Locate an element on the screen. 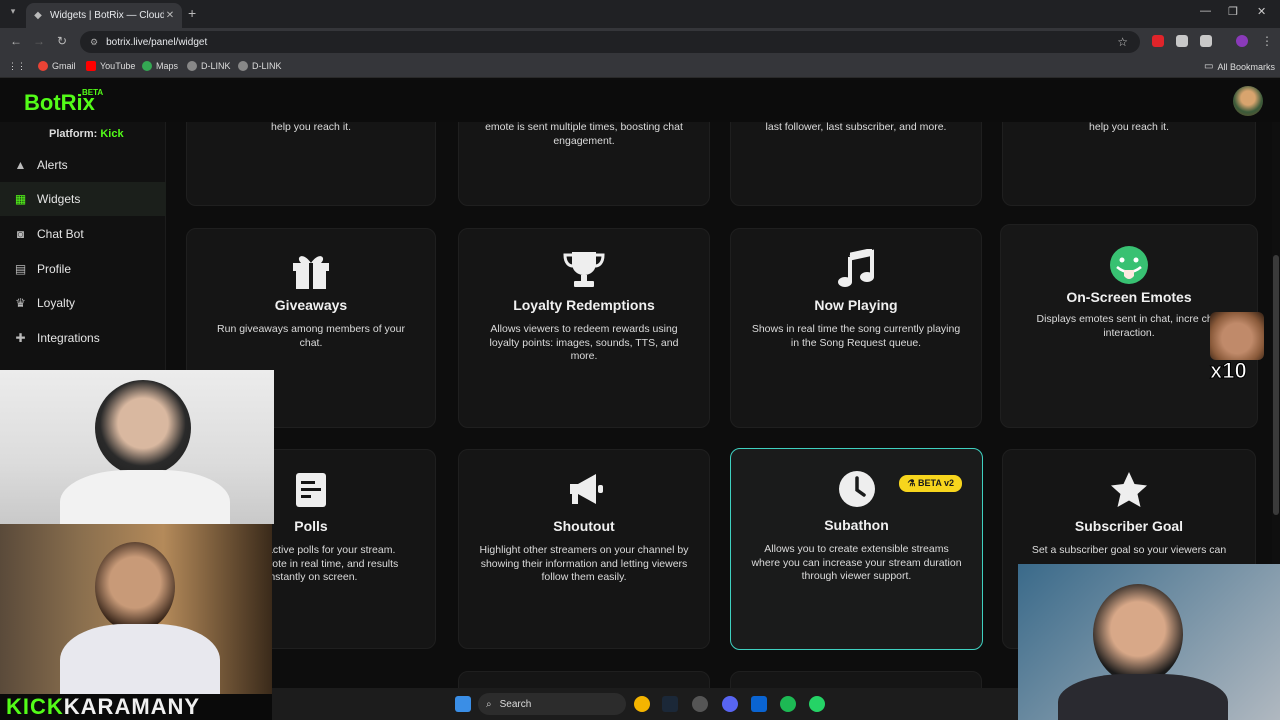  chrome-icon is located at coordinates (642, 704).